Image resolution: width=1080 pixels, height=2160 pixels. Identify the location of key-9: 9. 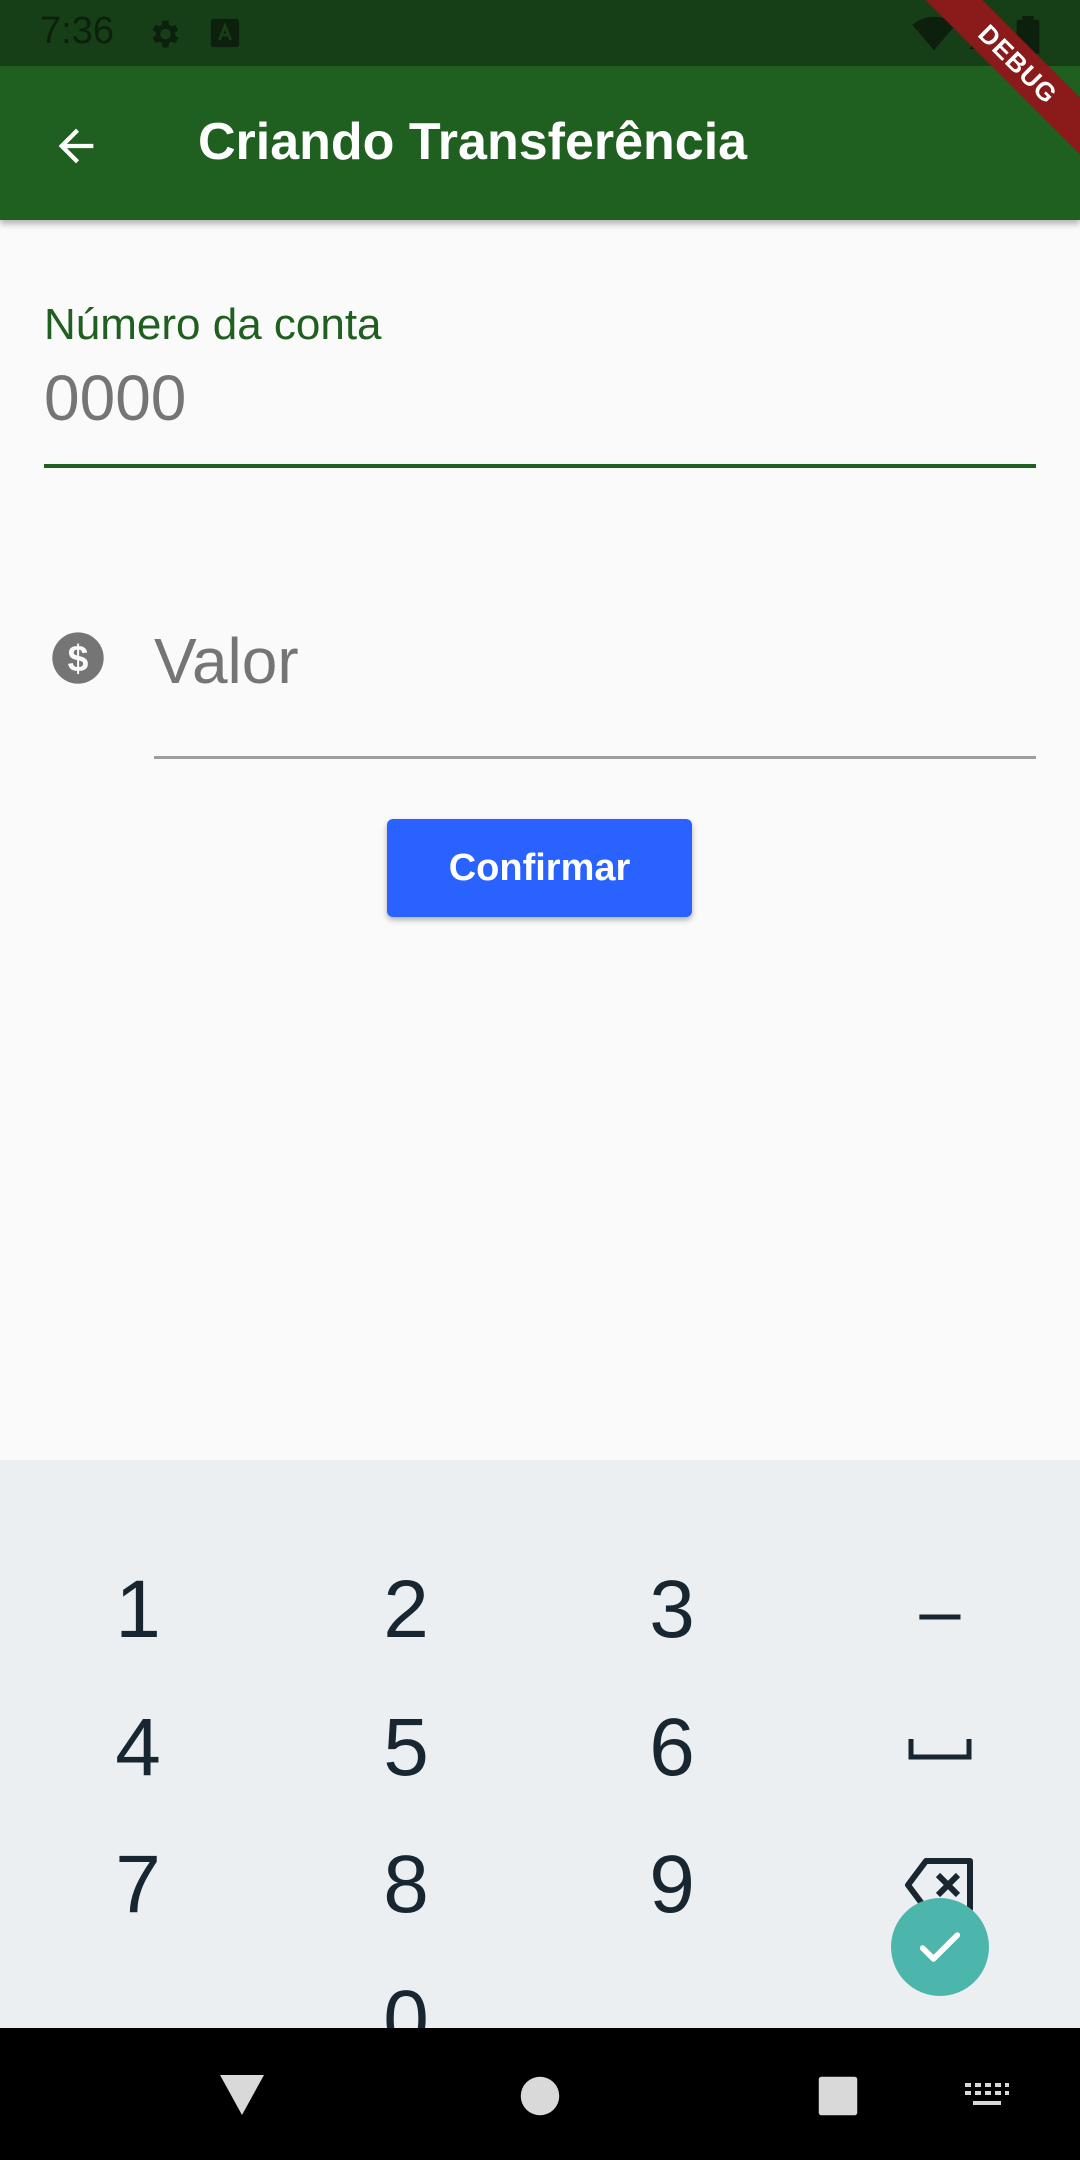
(672, 1885).